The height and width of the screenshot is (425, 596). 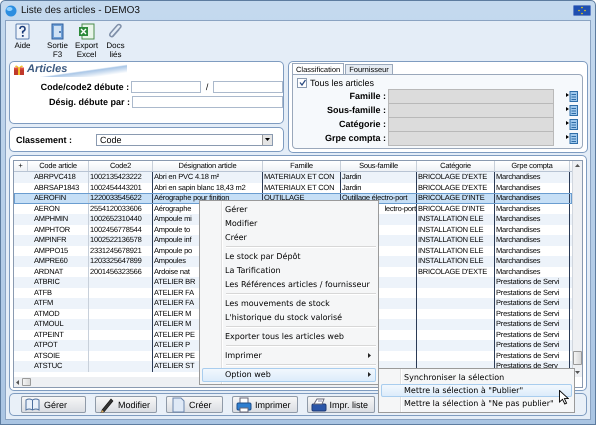 What do you see at coordinates (80, 10) in the screenshot?
I see `window-title: Liste des articles - DEMO3` at bounding box center [80, 10].